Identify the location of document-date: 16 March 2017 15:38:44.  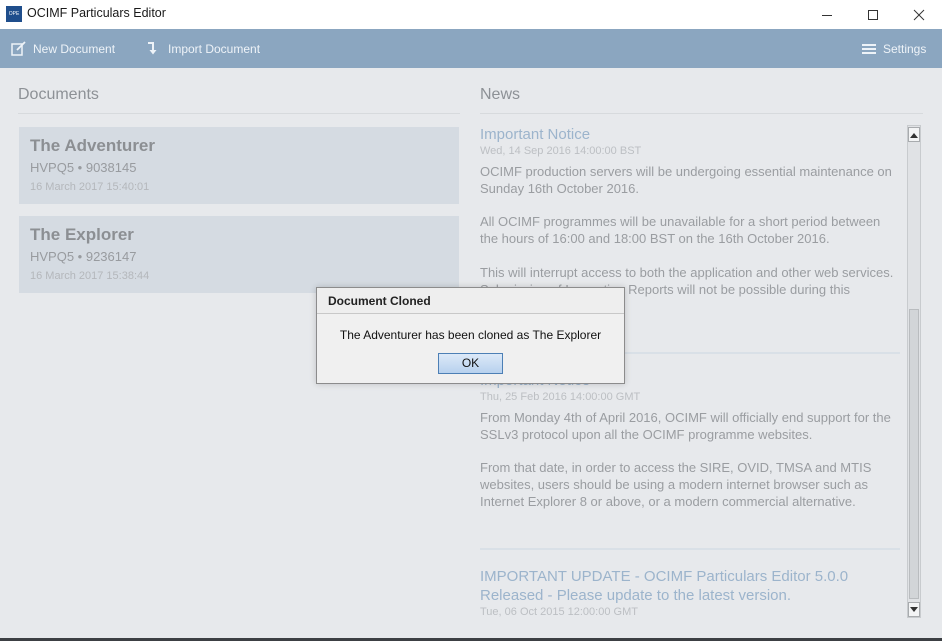
(90, 276).